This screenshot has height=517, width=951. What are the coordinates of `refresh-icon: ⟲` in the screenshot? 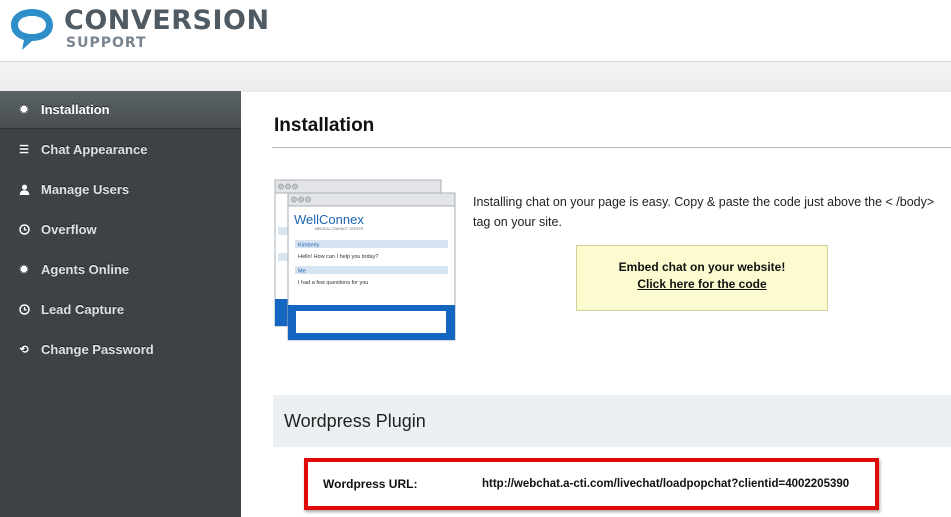 It's located at (24, 349).